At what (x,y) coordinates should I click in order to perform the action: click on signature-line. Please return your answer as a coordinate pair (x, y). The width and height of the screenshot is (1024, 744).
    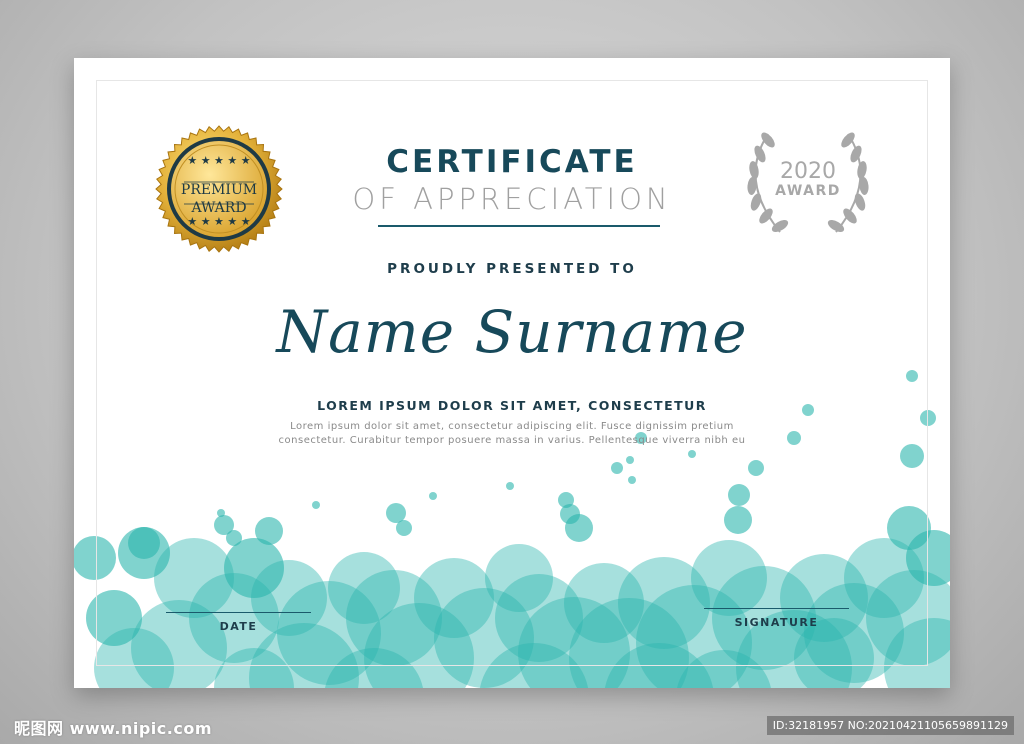
    Looking at the image, I should click on (776, 608).